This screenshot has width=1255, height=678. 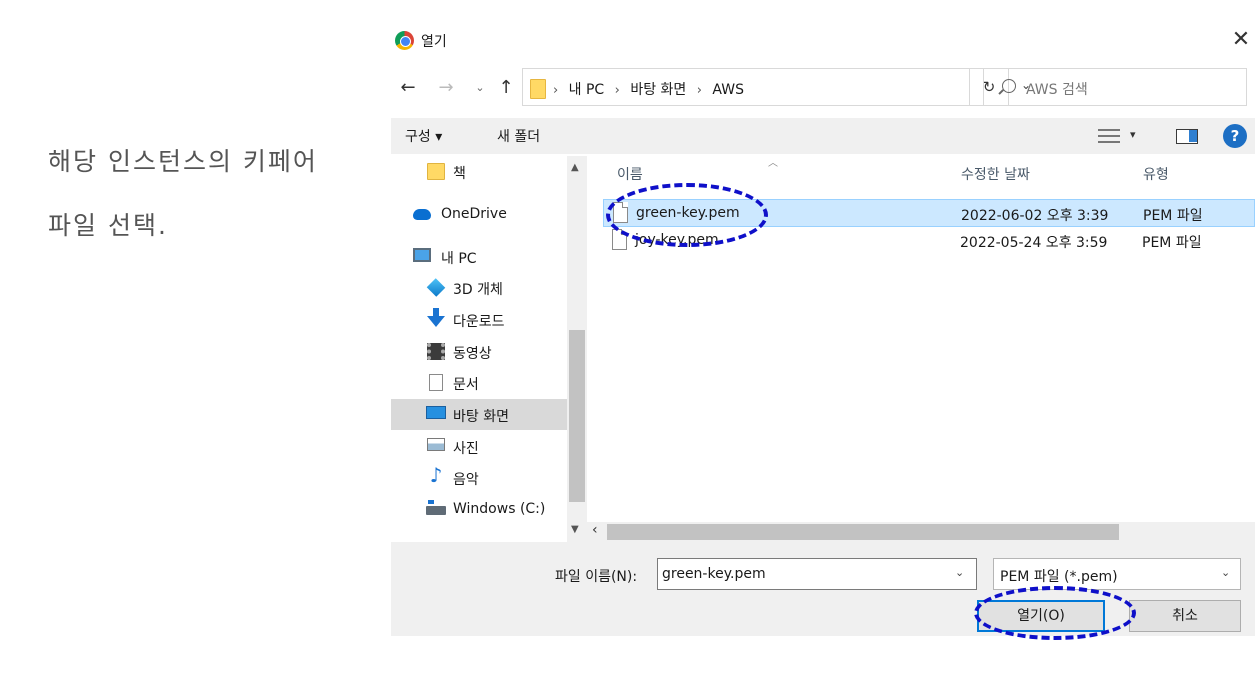 What do you see at coordinates (479, 171) in the screenshot?
I see `nav-item-books: 책` at bounding box center [479, 171].